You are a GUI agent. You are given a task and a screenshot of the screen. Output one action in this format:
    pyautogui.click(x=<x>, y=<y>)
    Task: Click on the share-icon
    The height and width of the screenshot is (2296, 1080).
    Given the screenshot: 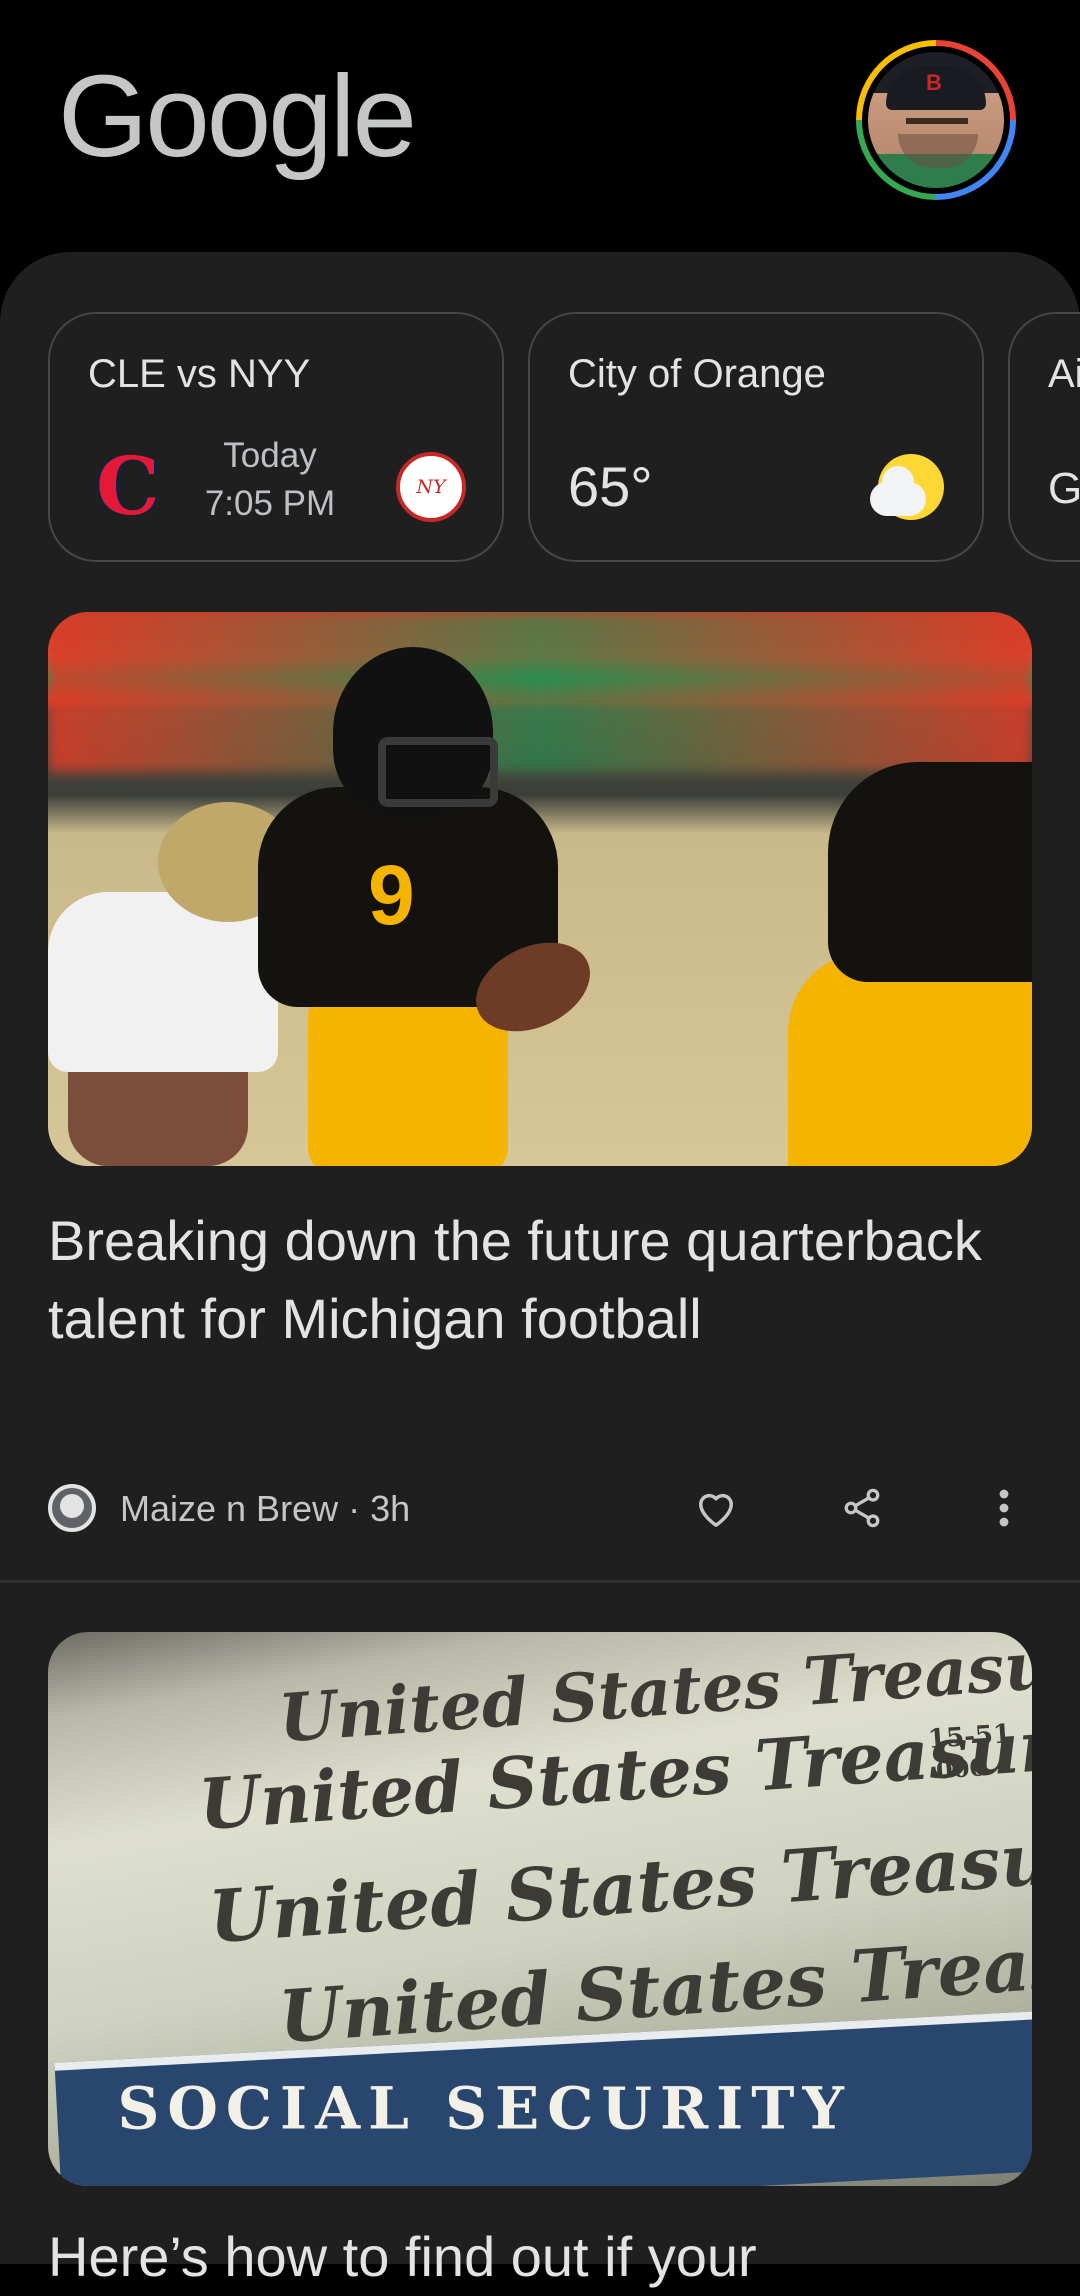 What is the action you would take?
    pyautogui.click(x=862, y=1508)
    